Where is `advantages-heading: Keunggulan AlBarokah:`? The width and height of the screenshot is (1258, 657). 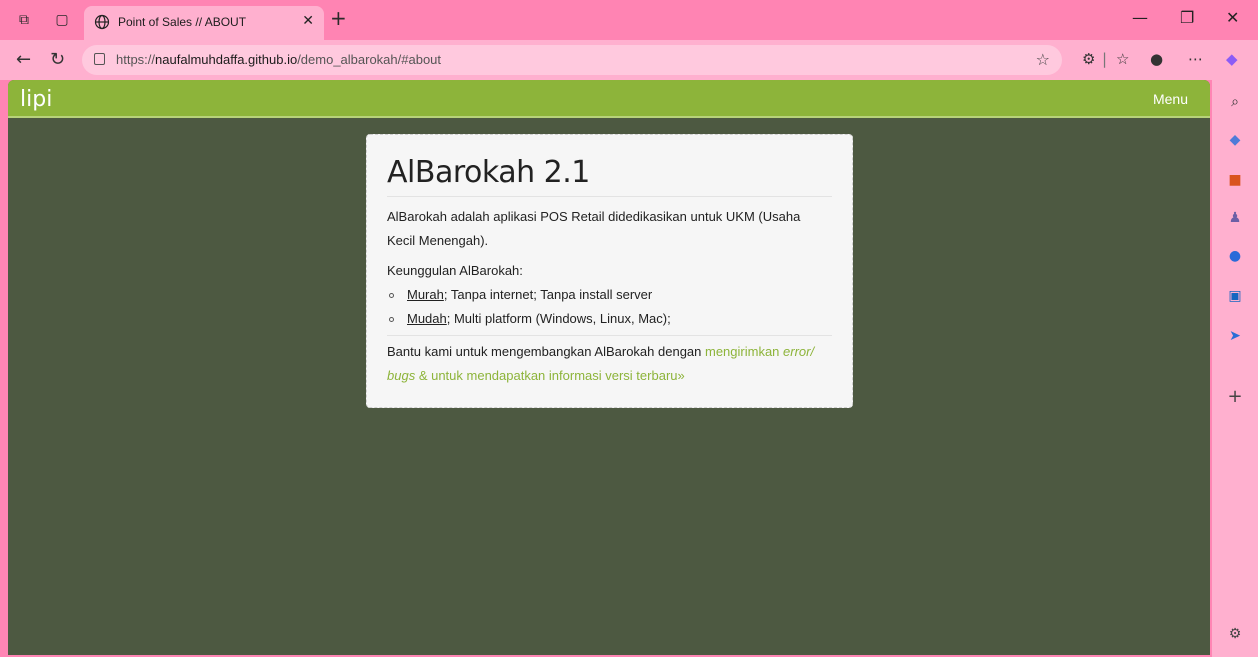 advantages-heading: Keunggulan AlBarokah: is located at coordinates (455, 270).